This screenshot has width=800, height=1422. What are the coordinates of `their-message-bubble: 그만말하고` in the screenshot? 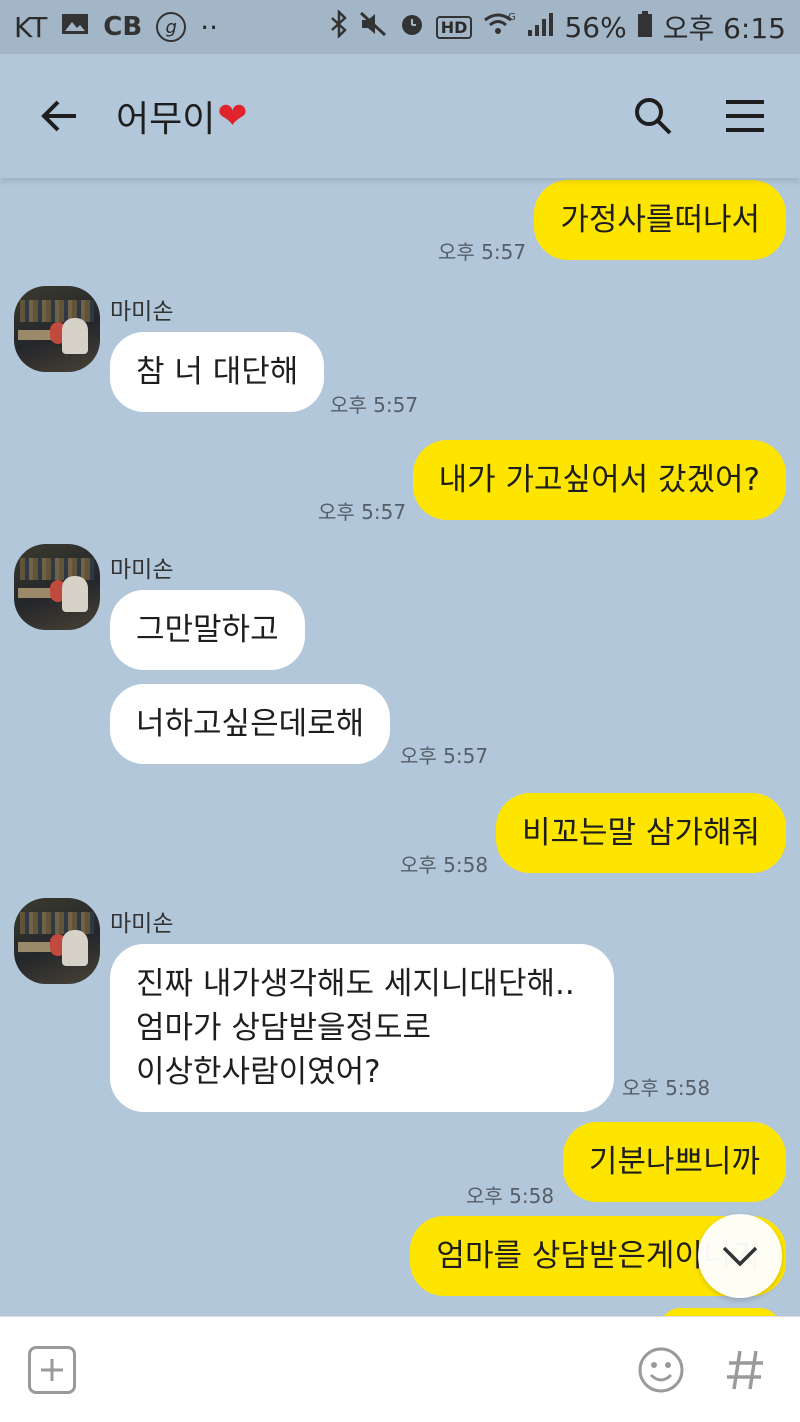 It's located at (207, 630).